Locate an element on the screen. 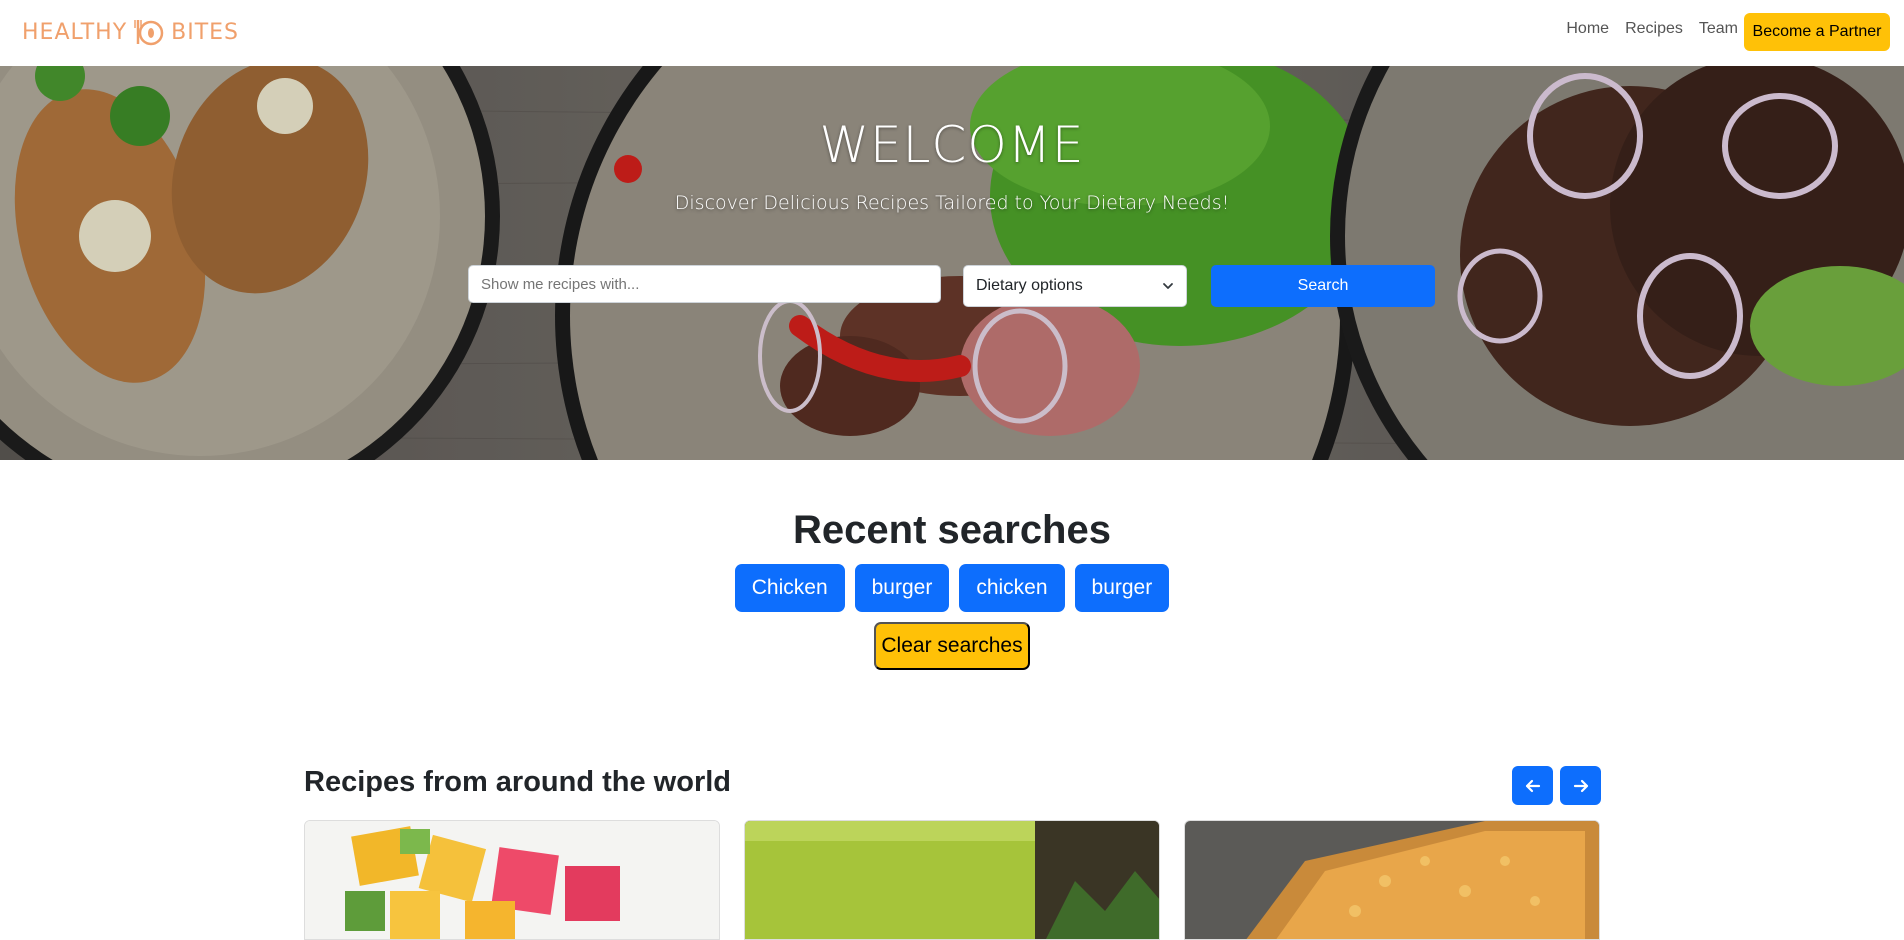 The height and width of the screenshot is (940, 1904). dietary-options-value: Dietary options is located at coordinates (1029, 285).